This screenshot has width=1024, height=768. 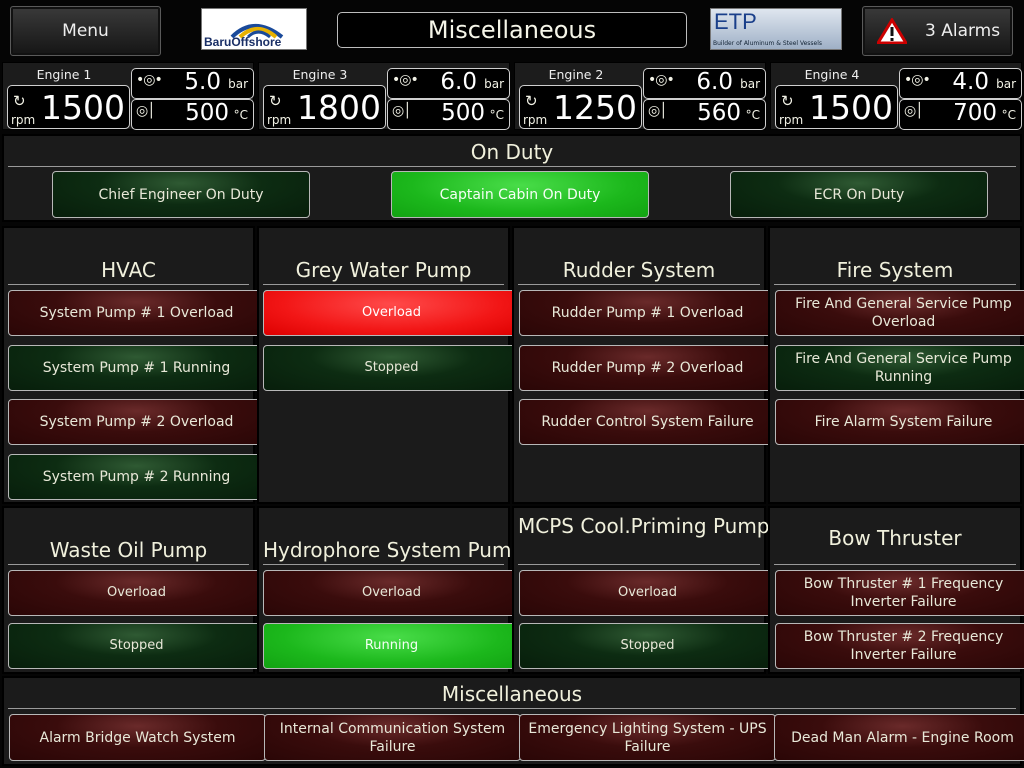 What do you see at coordinates (136, 593) in the screenshot?
I see `waste-oil-overload-indicator: Overload` at bounding box center [136, 593].